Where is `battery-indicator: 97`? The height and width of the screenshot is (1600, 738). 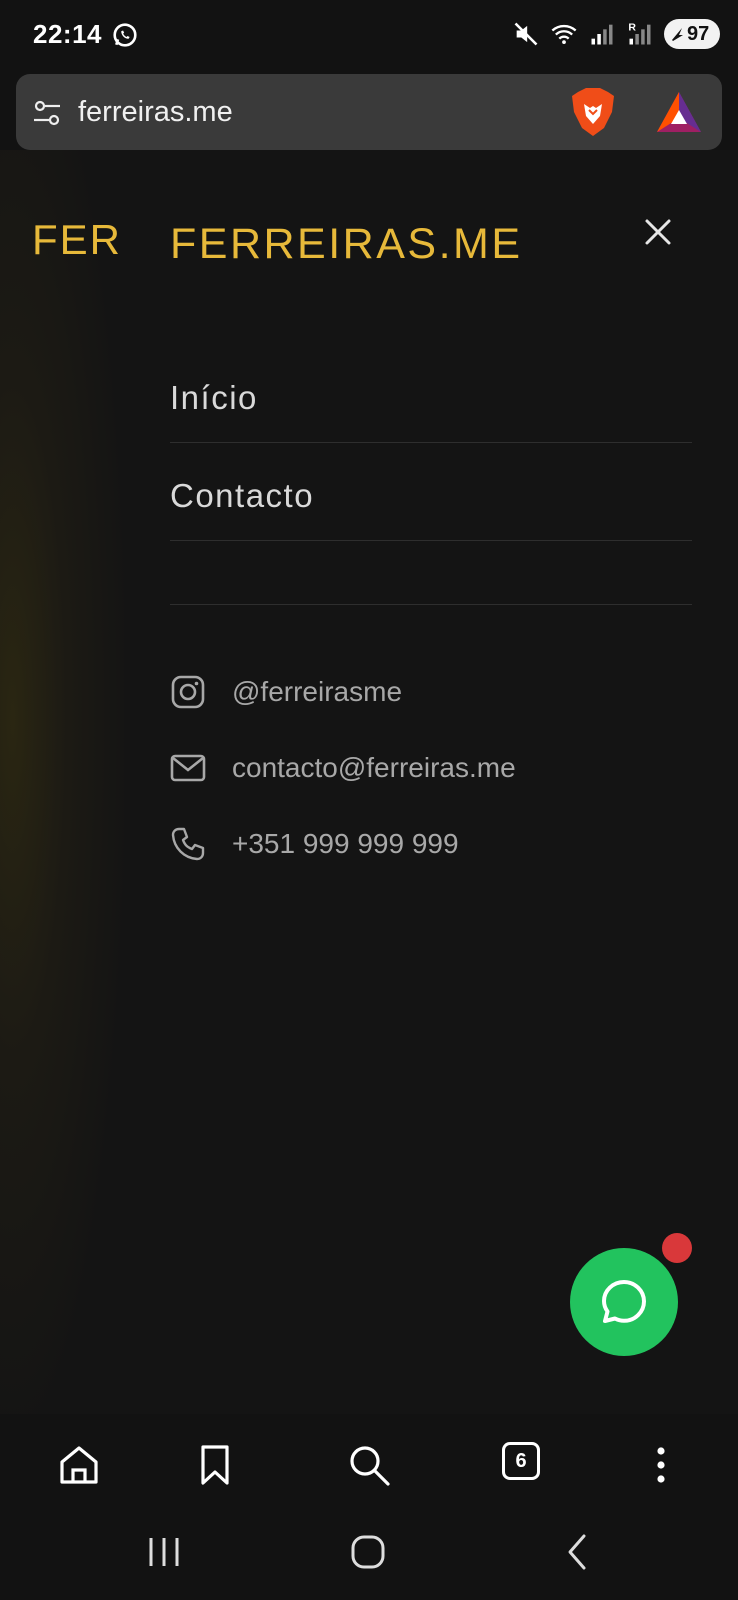
battery-indicator: 97 is located at coordinates (692, 34).